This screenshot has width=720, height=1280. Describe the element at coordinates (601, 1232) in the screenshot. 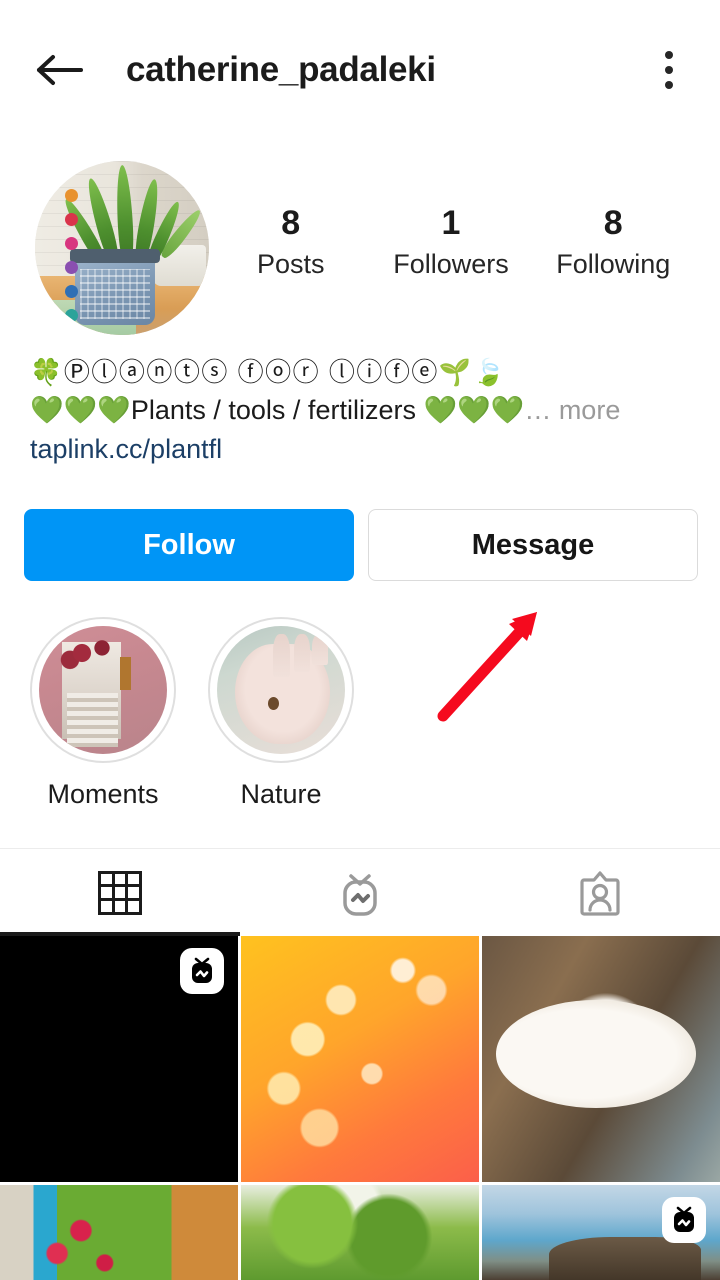

I see `grid-post-waterfall` at that location.